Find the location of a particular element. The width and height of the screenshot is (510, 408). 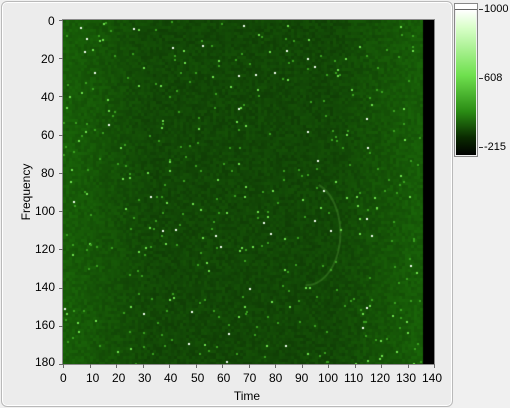

x-tick-label: 50 is located at coordinates (198, 378).